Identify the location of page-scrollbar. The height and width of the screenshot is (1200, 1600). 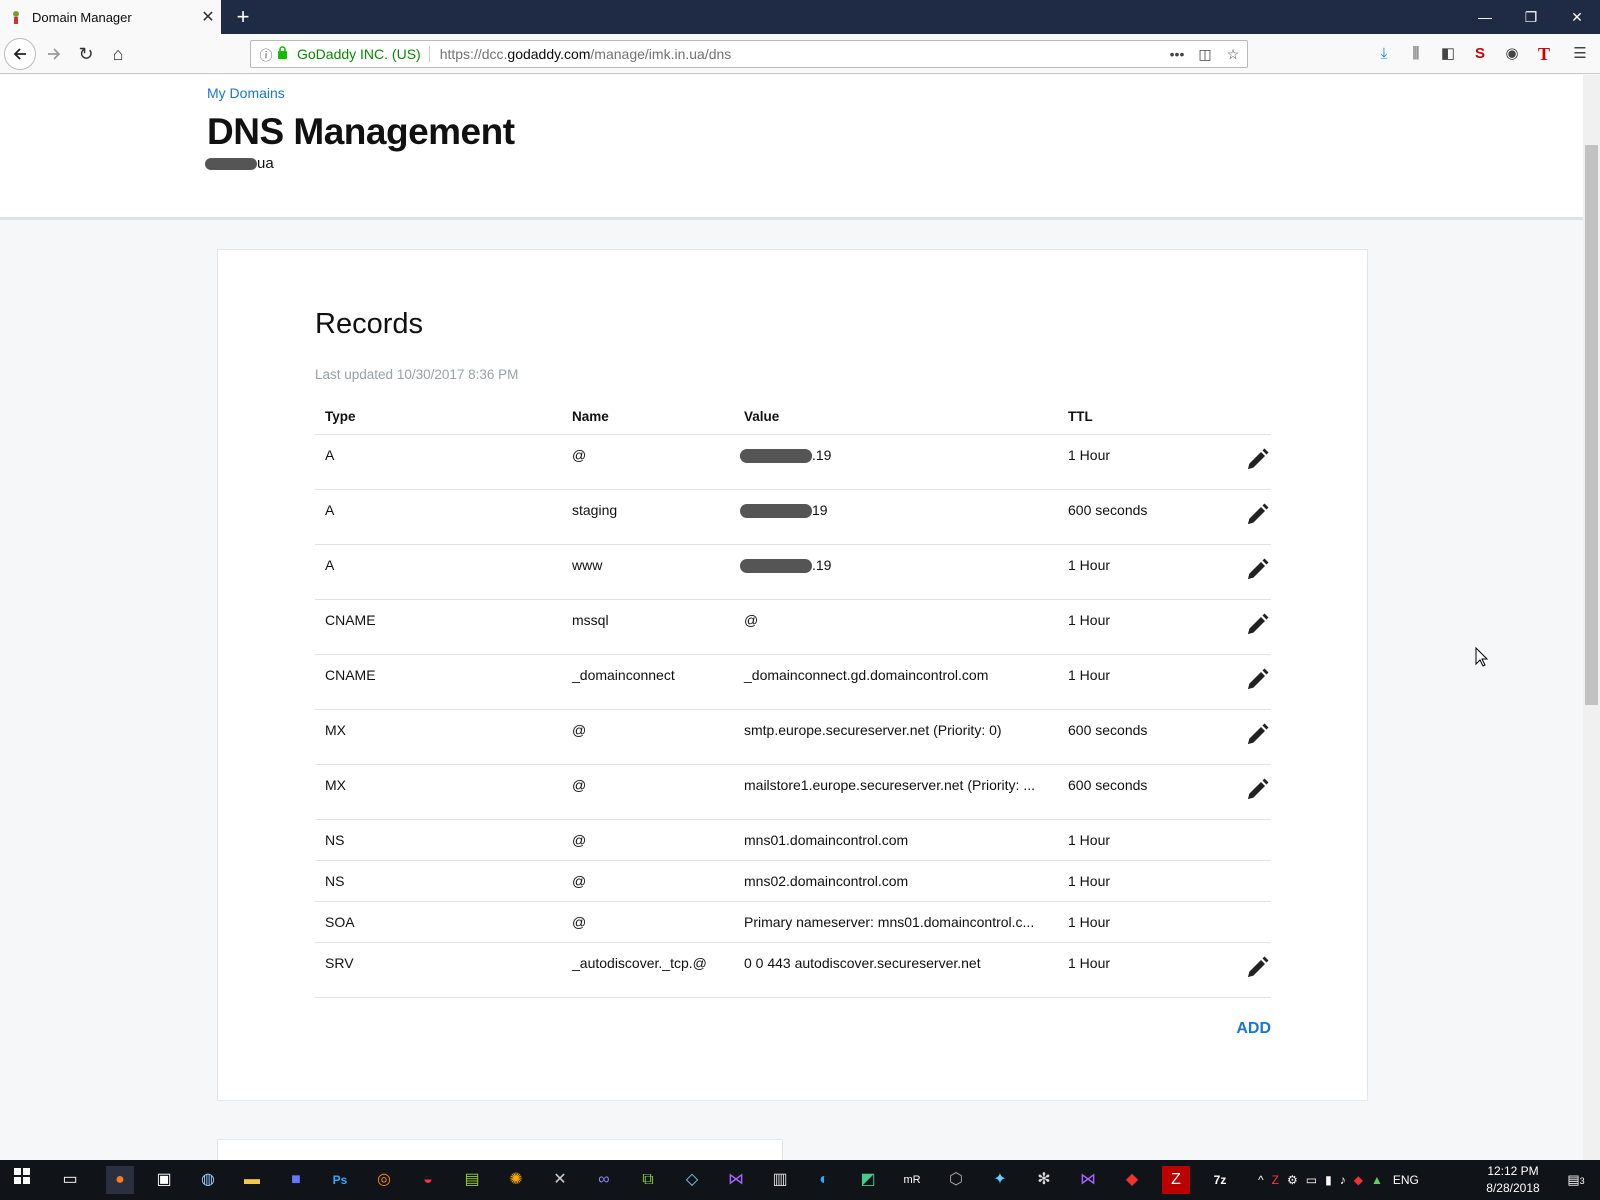
(1591, 617).